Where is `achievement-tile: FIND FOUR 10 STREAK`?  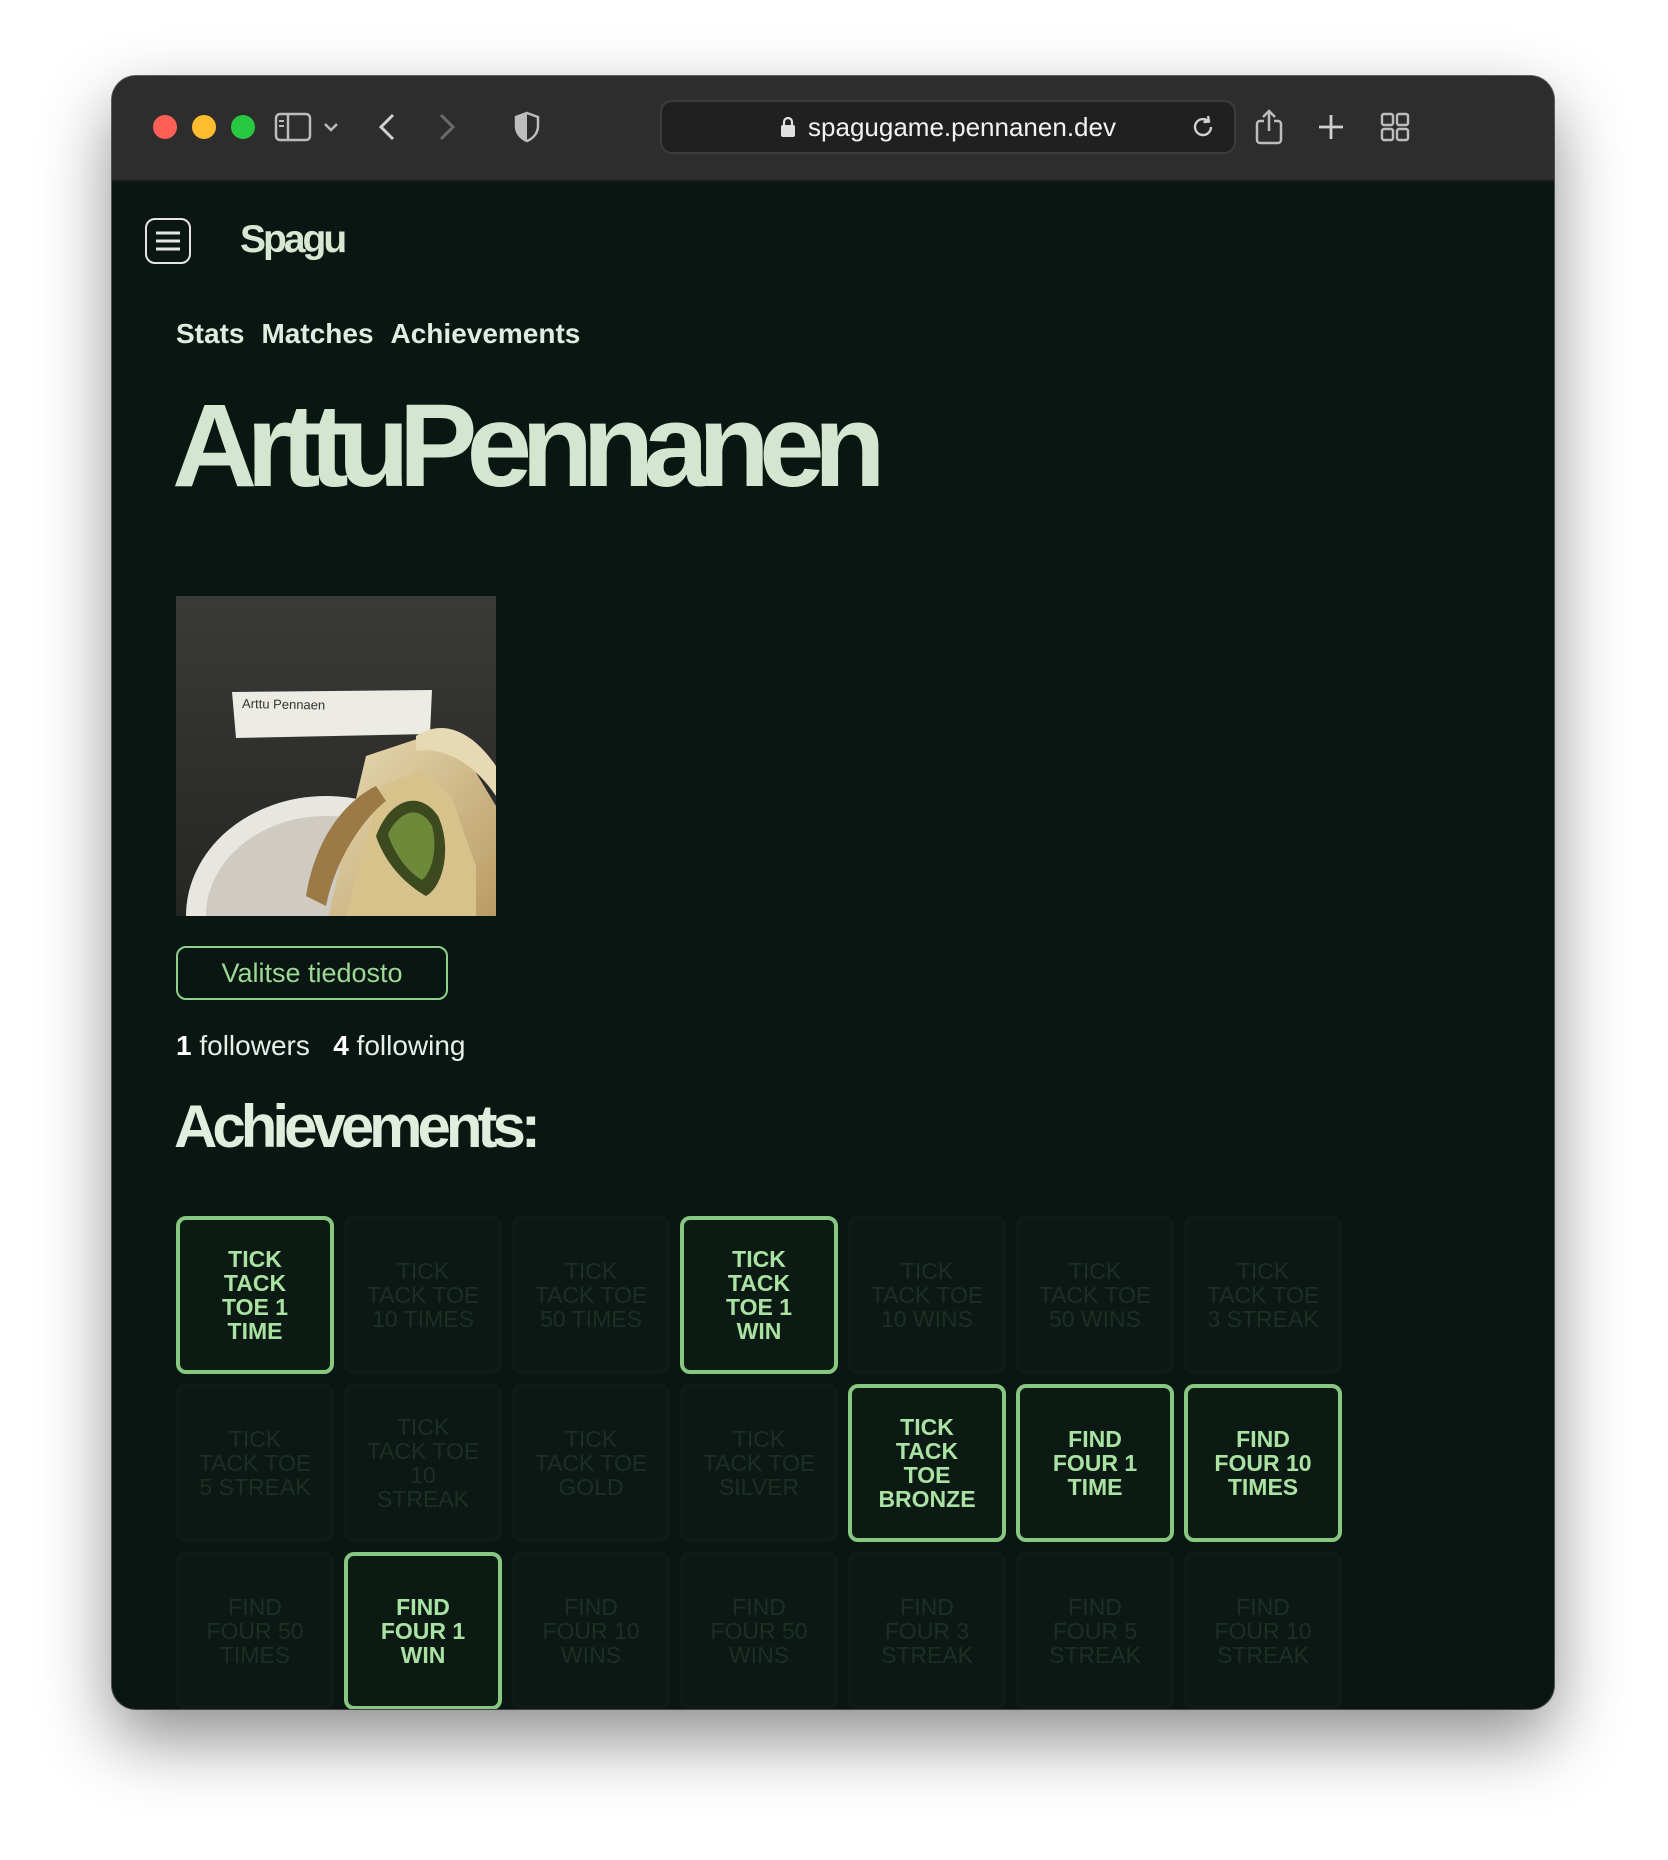 achievement-tile: FIND FOUR 10 STREAK is located at coordinates (1263, 1630).